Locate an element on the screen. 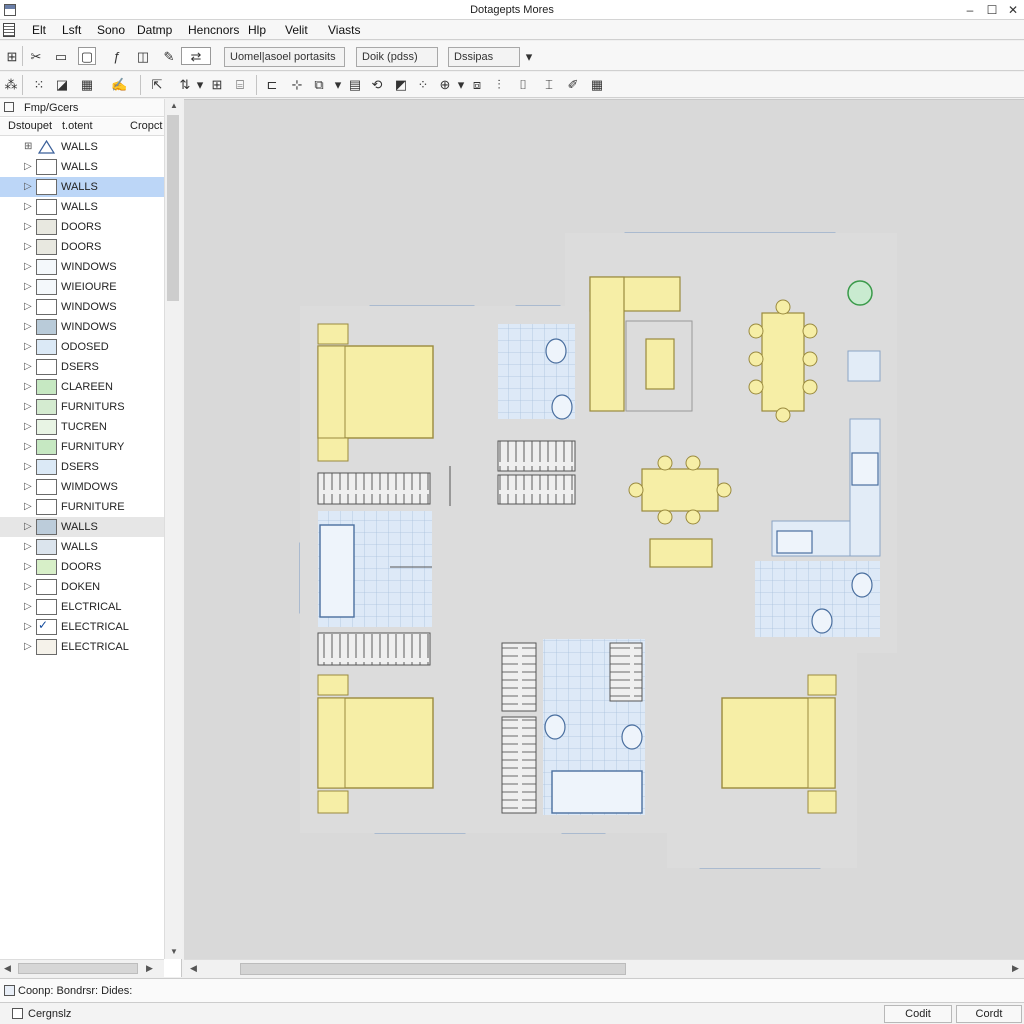 This screenshot has width=1024, height=1024. layer-row: ▷ DSERS is located at coordinates (82, 367).